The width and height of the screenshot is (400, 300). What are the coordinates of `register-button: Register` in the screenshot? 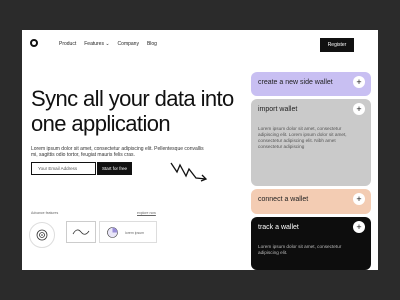 It's located at (337, 45).